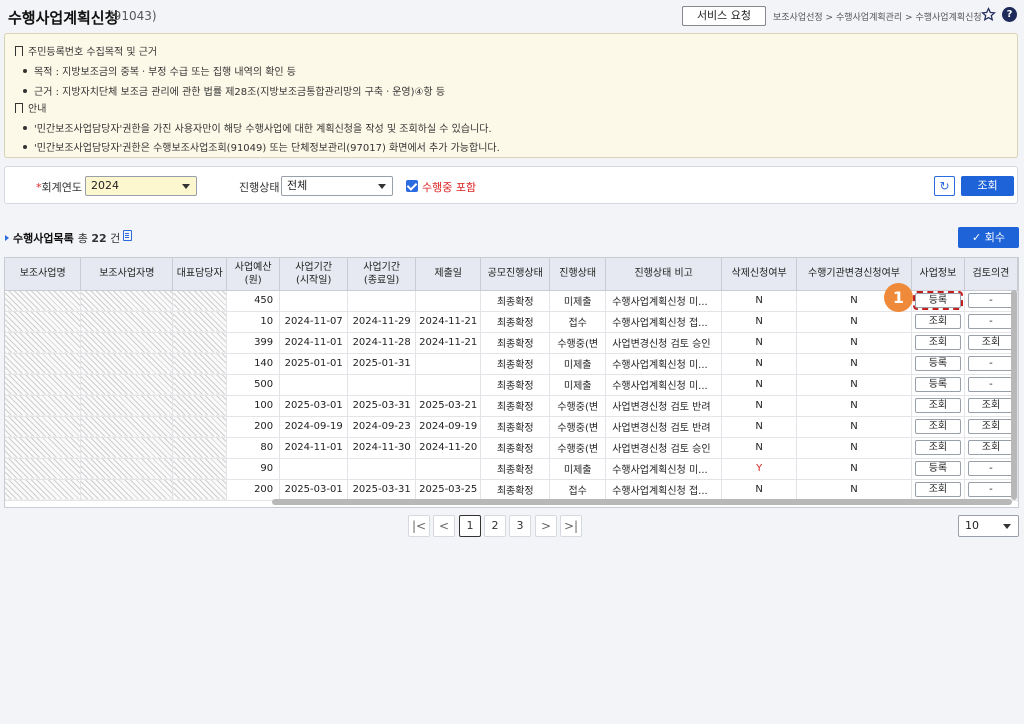  What do you see at coordinates (337, 186) in the screenshot?
I see `status-select: 전체` at bounding box center [337, 186].